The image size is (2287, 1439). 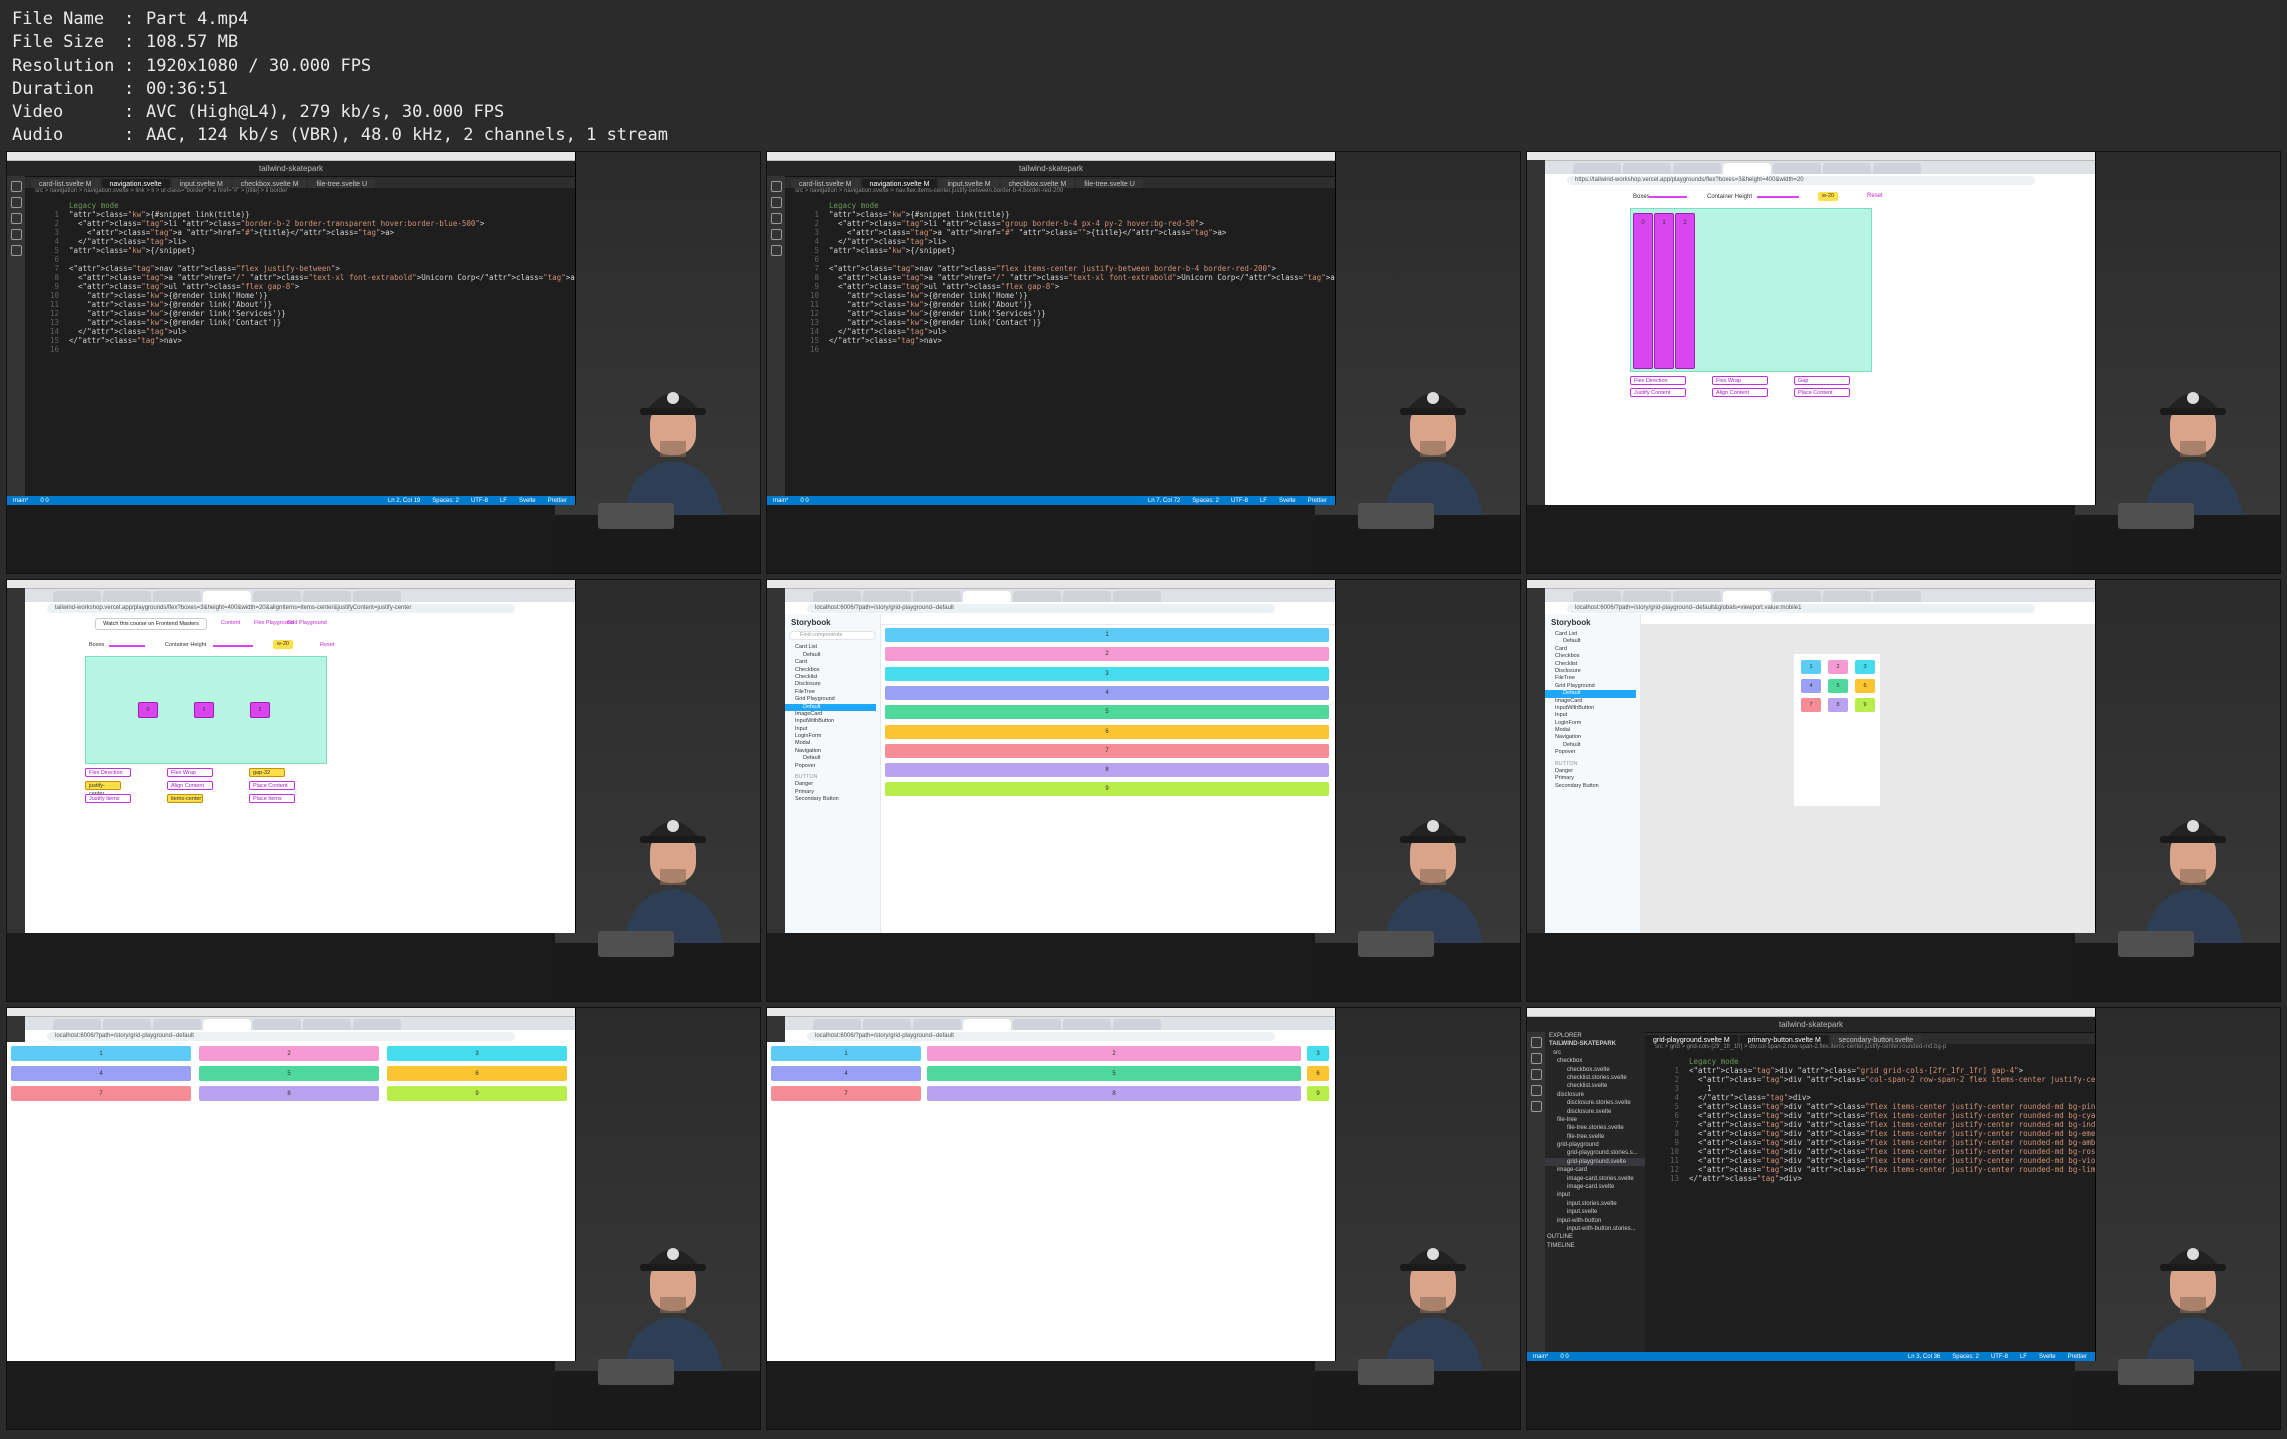 What do you see at coordinates (103, 789) in the screenshot?
I see `option-pill: justify-center` at bounding box center [103, 789].